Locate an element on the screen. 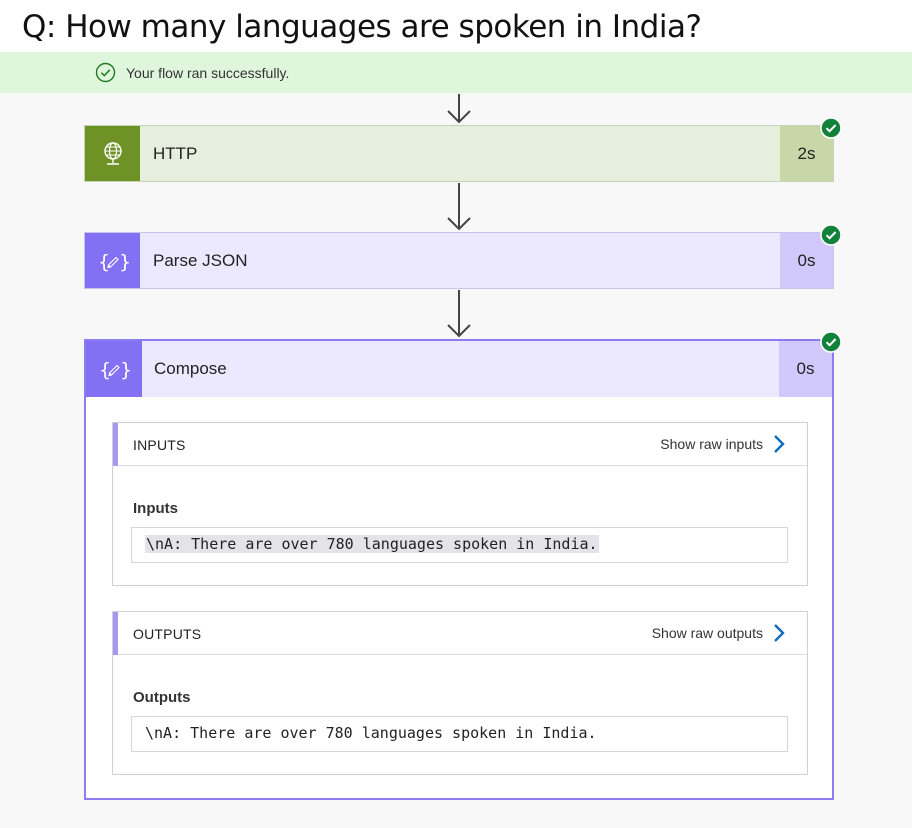  step-compose-header: { } Compose 0s is located at coordinates (459, 369).